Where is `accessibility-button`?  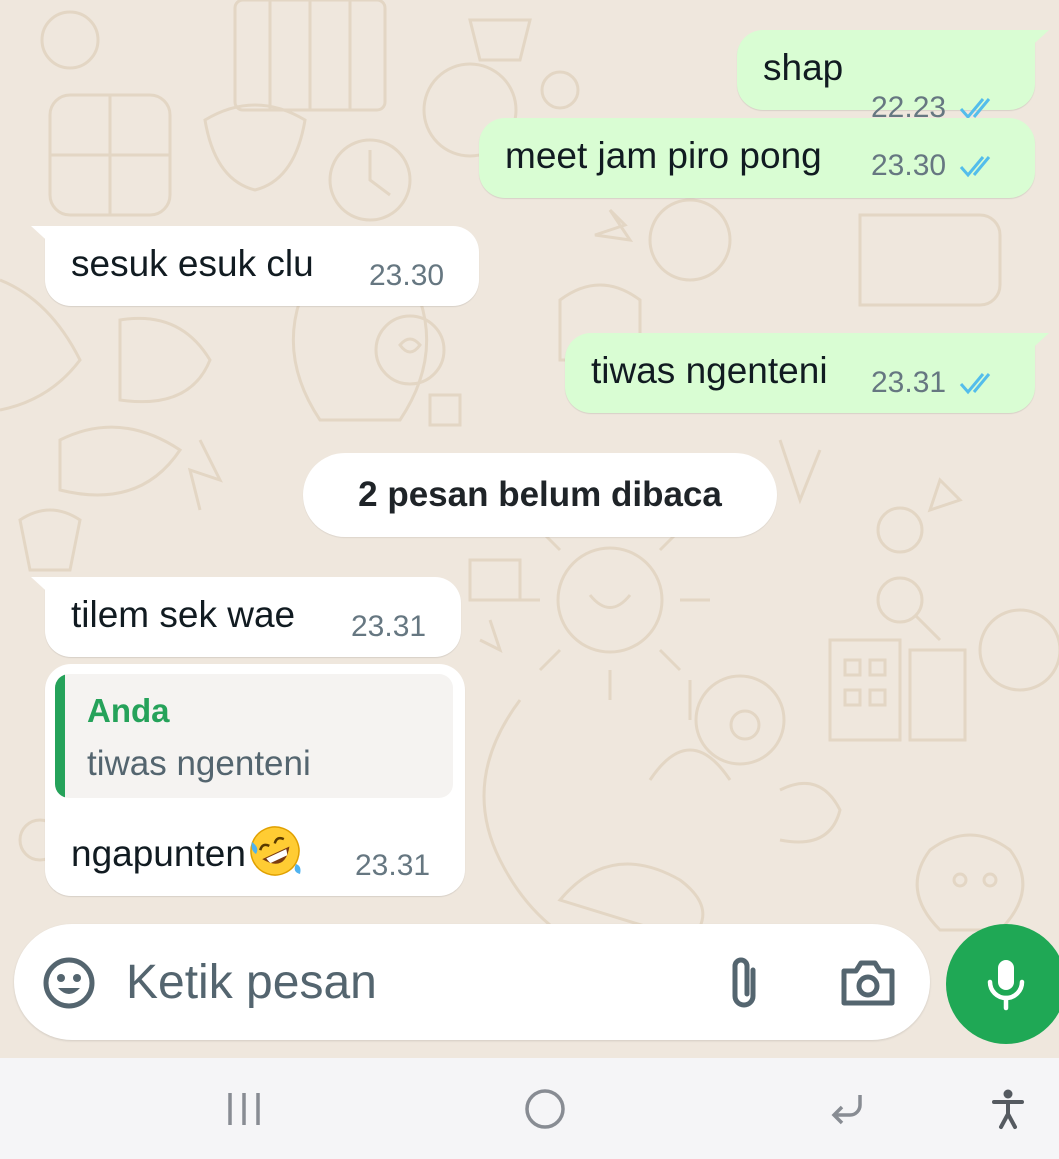
accessibility-button is located at coordinates (1008, 1108).